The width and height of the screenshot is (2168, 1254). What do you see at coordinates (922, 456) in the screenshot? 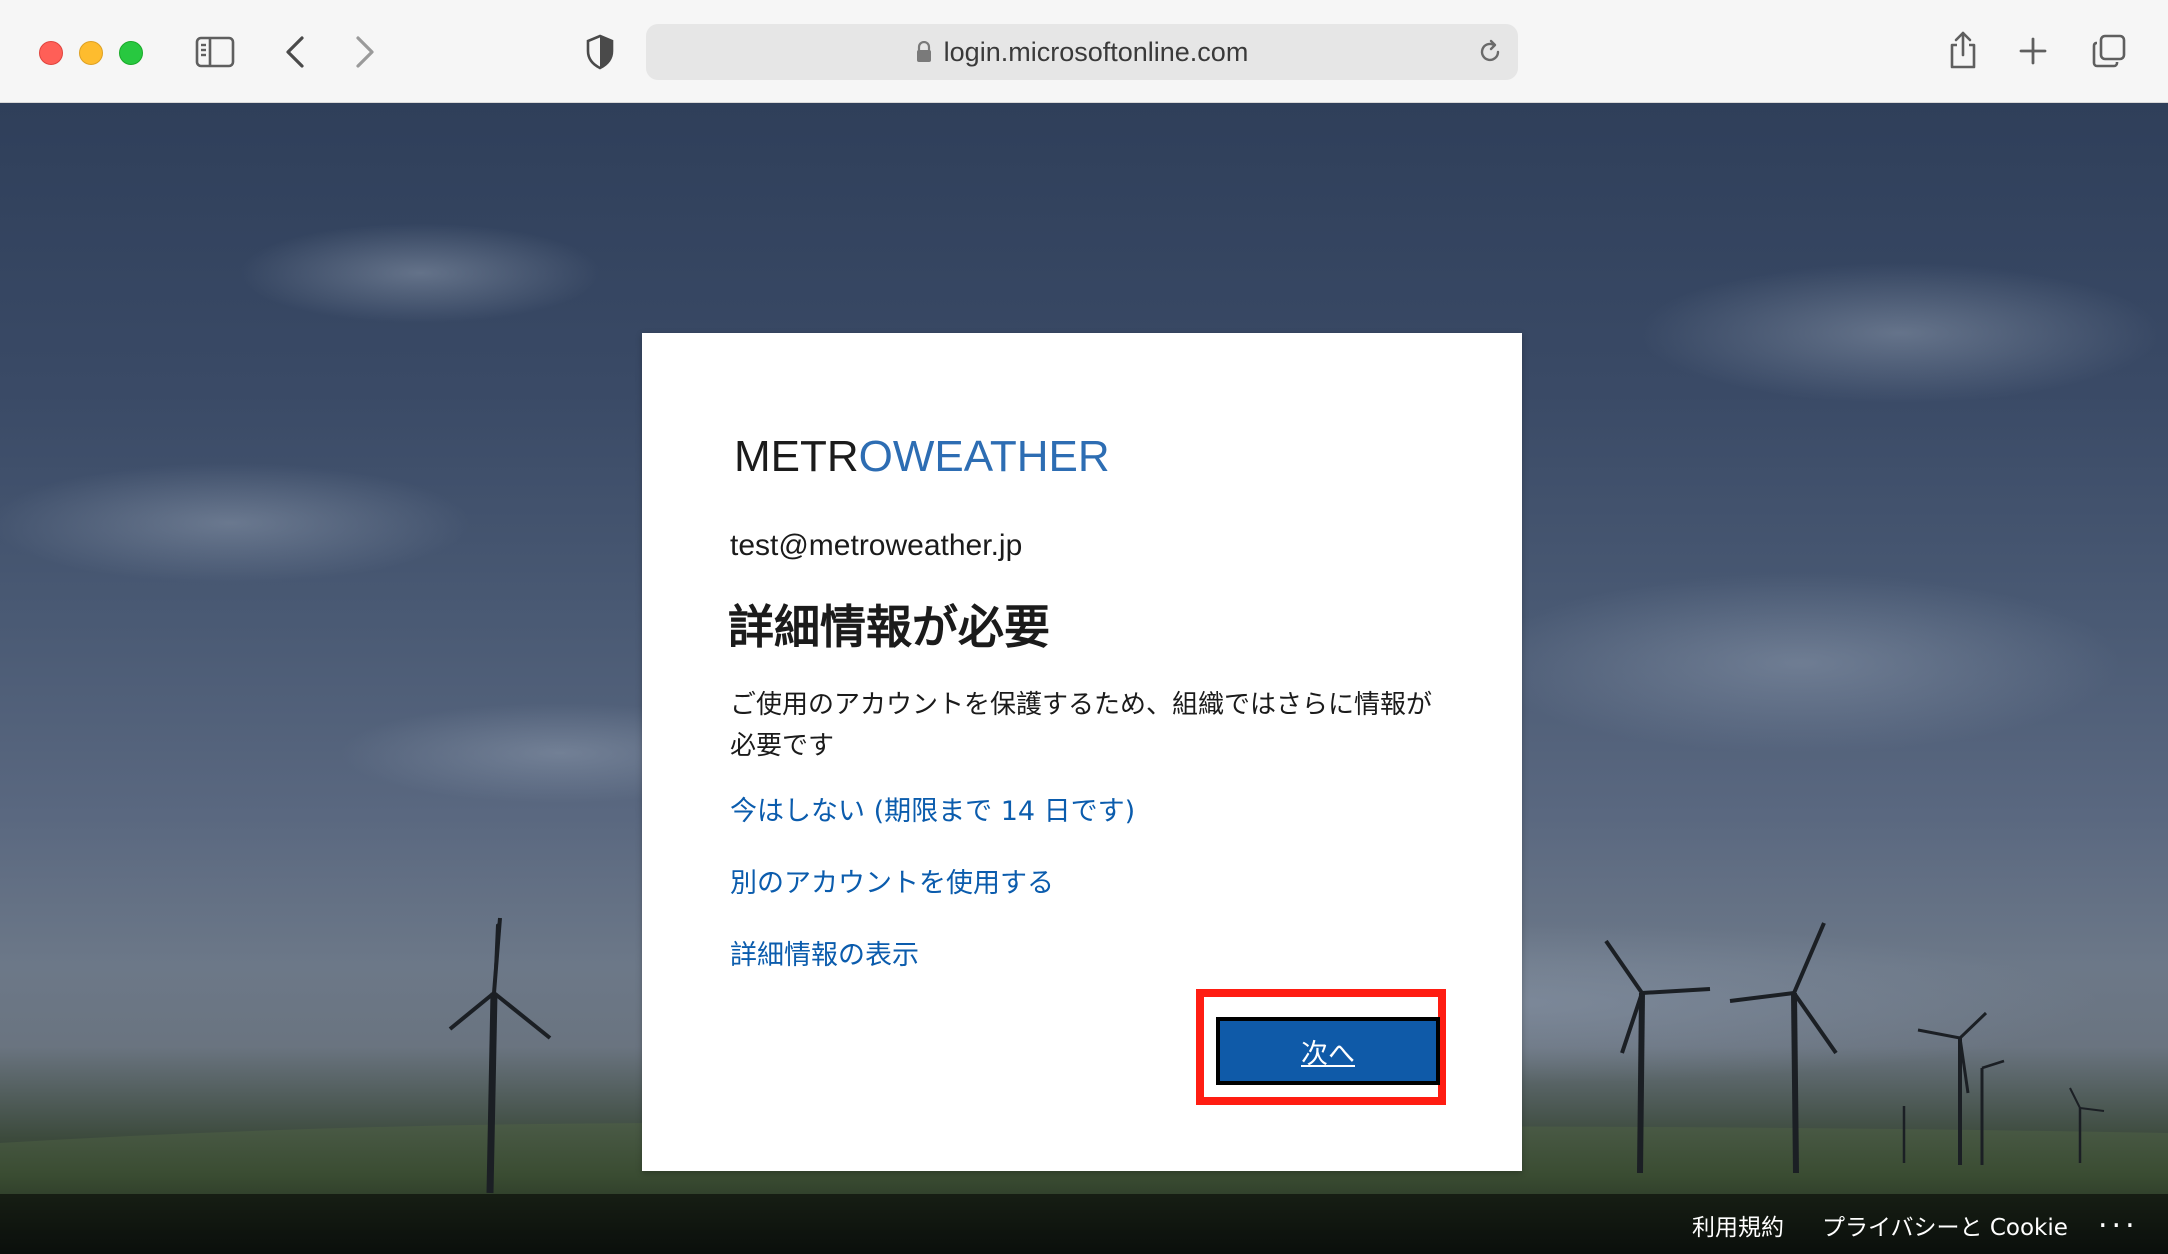
I see `metroweather-logo: METR O WEATHER` at bounding box center [922, 456].